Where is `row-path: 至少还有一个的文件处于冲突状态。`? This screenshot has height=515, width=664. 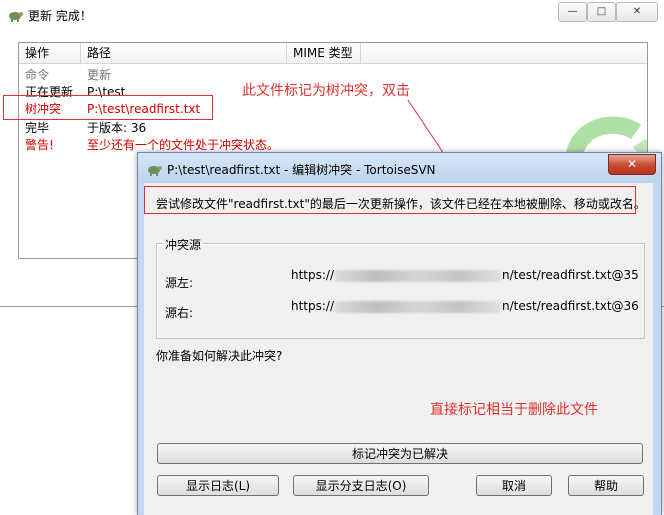 row-path: 至少还有一个的文件处于冲突状态。 is located at coordinates (183, 145).